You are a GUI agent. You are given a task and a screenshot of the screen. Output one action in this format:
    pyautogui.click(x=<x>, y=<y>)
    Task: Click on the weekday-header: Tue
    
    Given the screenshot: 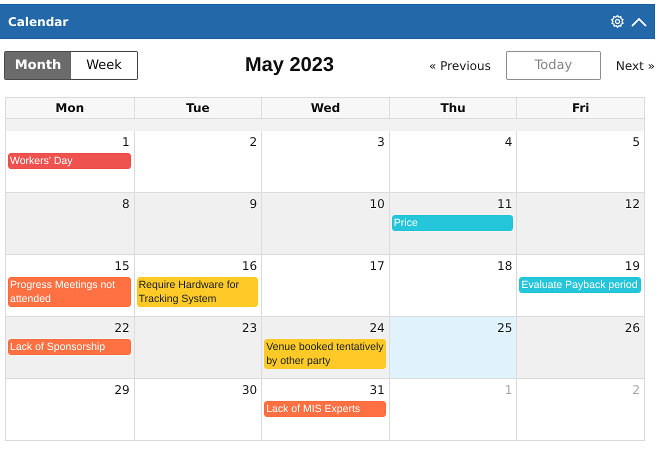 What is the action you would take?
    pyautogui.click(x=198, y=108)
    